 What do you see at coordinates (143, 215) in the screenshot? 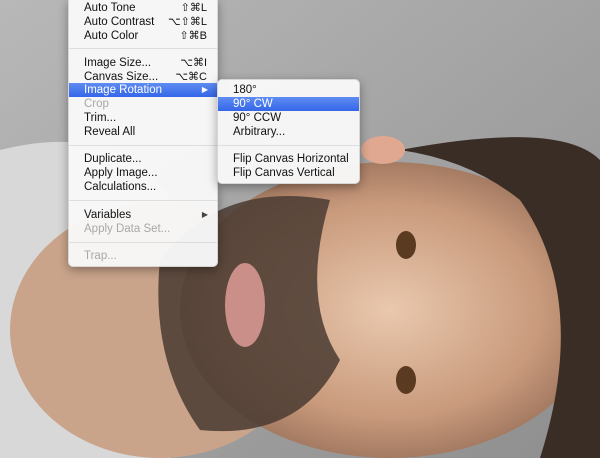
I see `menu-item-variables: Variables ▶` at bounding box center [143, 215].